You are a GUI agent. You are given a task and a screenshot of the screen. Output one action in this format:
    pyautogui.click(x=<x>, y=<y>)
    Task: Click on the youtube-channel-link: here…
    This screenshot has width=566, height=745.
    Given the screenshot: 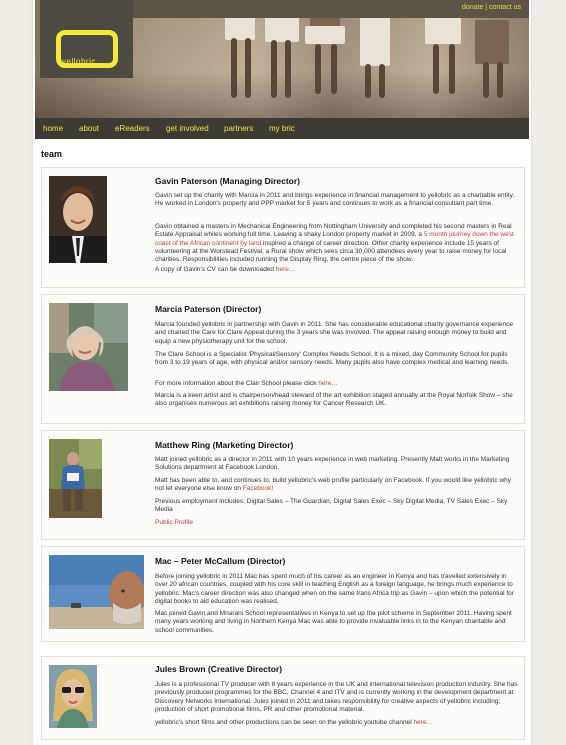 What is the action you would take?
    pyautogui.click(x=424, y=722)
    